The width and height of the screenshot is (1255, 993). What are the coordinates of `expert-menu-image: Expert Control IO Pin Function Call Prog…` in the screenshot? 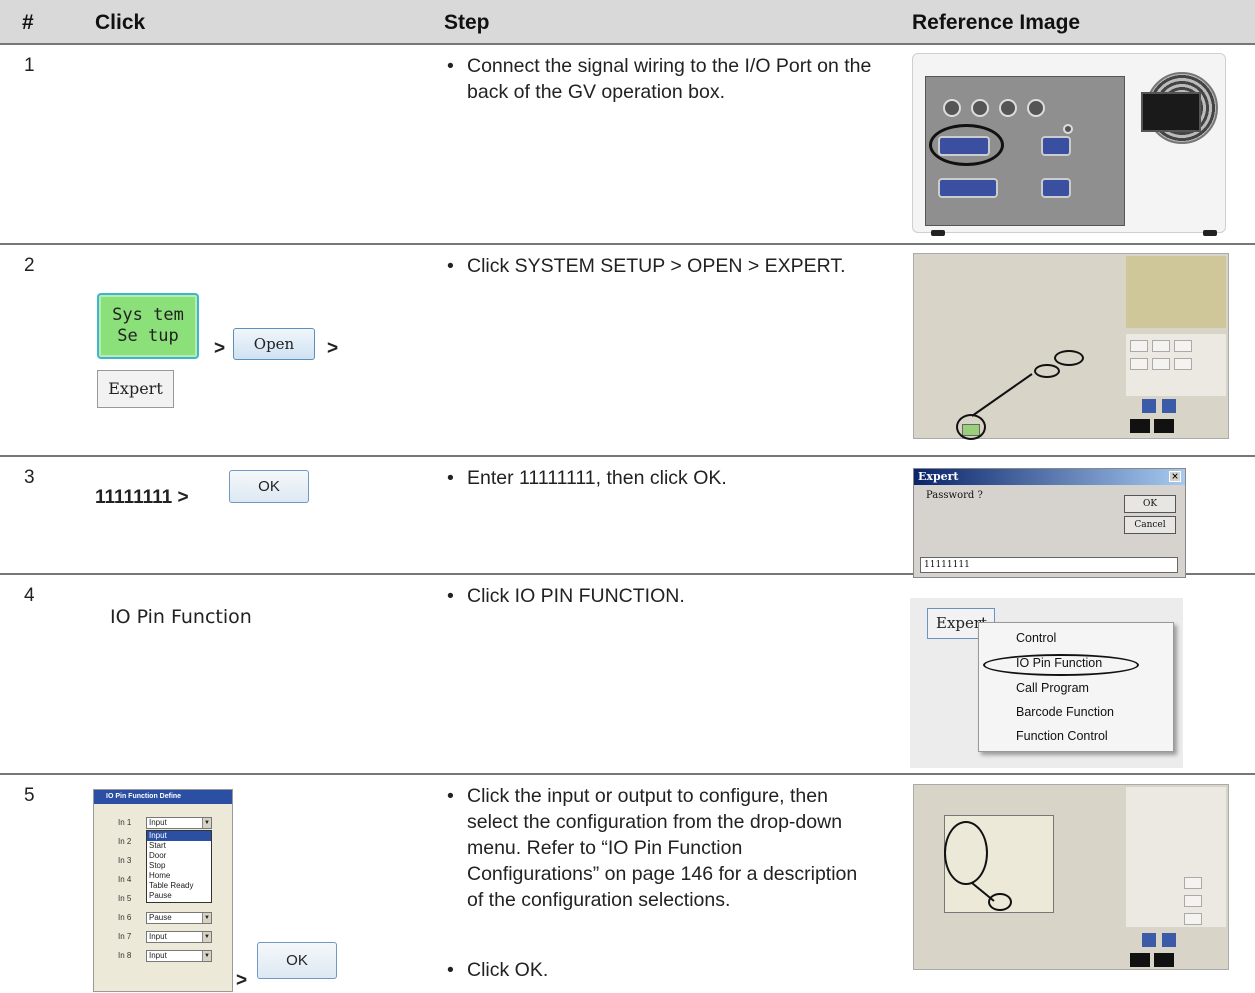 It's located at (1046, 683).